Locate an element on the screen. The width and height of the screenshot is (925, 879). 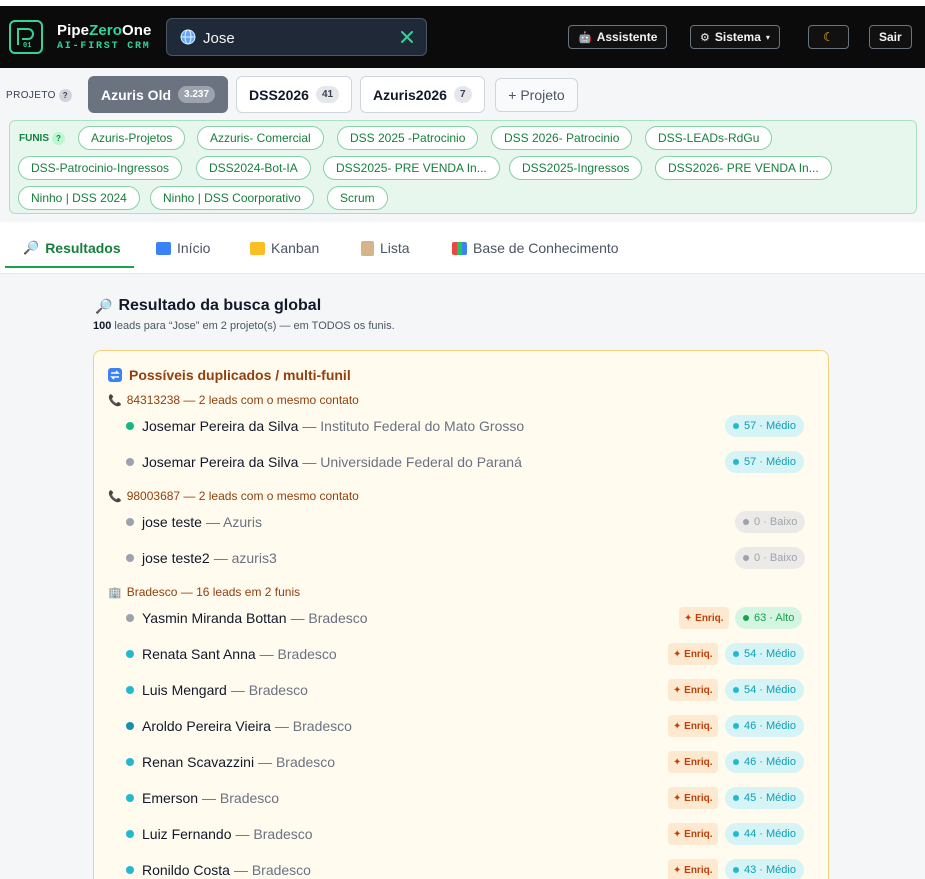
tab-base-conhecimento: Base de Conhecimento is located at coordinates (535, 248).